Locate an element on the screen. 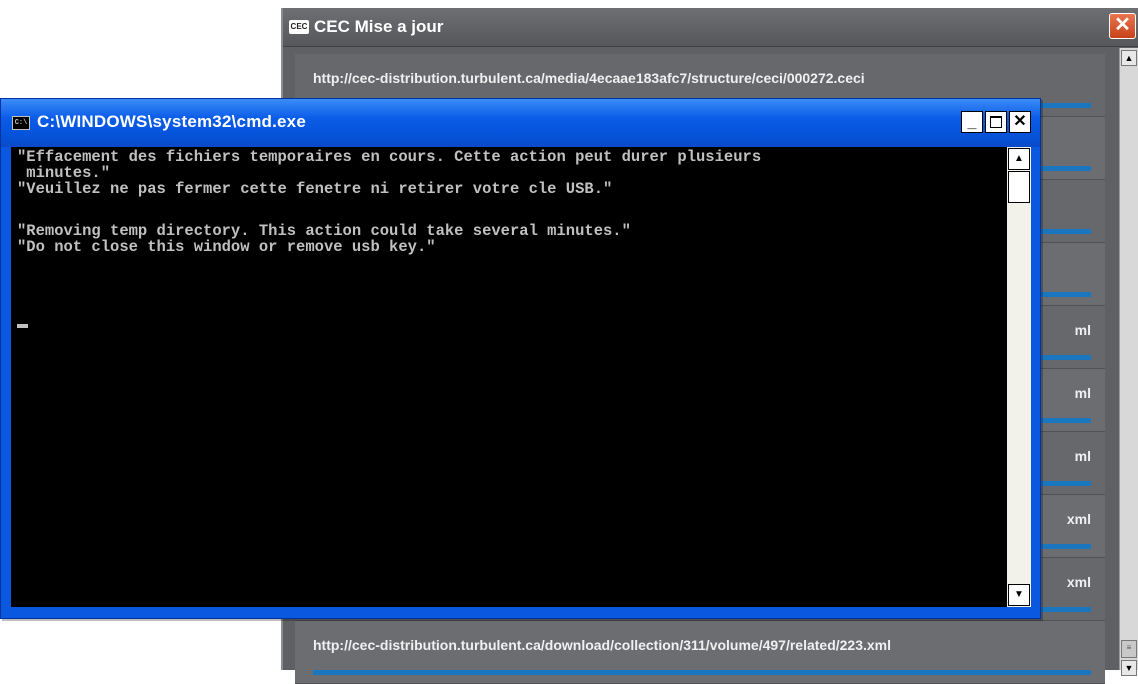 The height and width of the screenshot is (684, 1138). cec-scroll-down-icon: ▼ is located at coordinates (1129, 668).